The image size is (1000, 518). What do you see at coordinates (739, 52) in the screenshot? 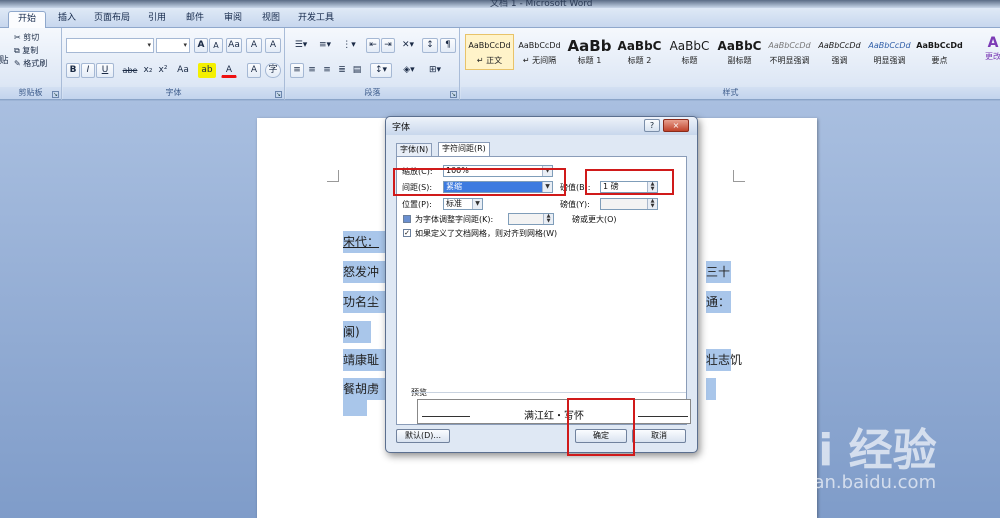
I see `style-subtitle: AaBbC 副标题` at bounding box center [739, 52].